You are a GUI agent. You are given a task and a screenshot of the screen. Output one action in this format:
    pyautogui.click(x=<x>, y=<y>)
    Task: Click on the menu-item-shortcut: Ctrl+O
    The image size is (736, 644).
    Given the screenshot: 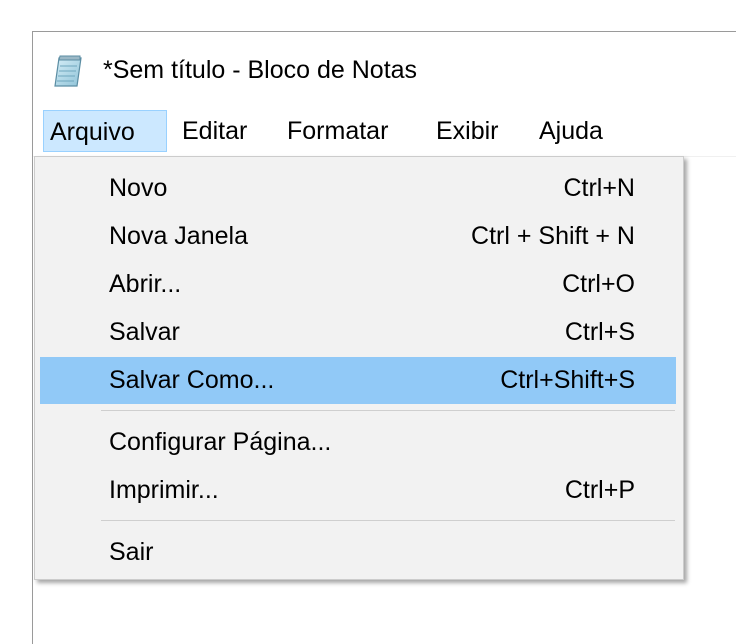 What is the action you would take?
    pyautogui.click(x=598, y=284)
    